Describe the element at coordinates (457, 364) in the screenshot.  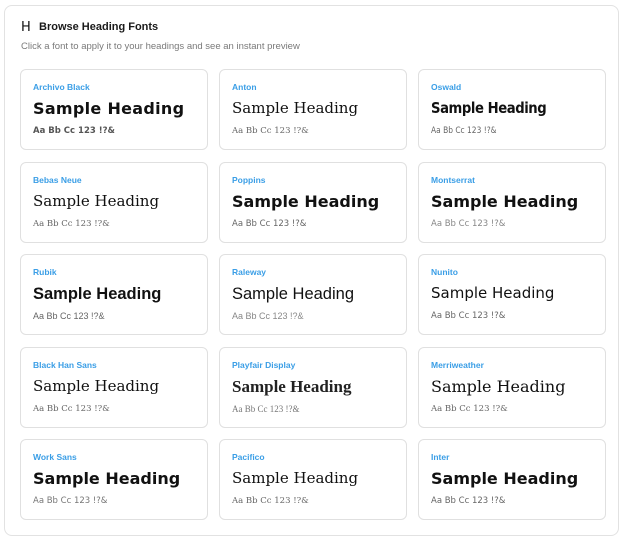
I see `font-name: Merriweather` at that location.